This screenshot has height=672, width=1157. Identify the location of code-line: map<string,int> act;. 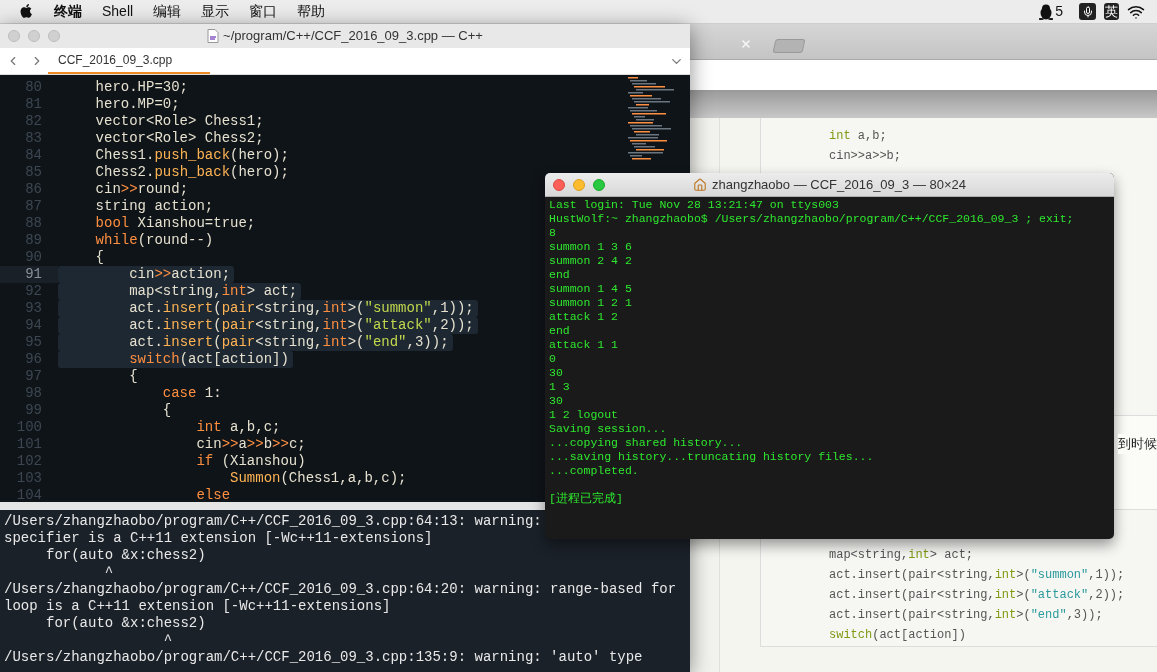
(901, 555).